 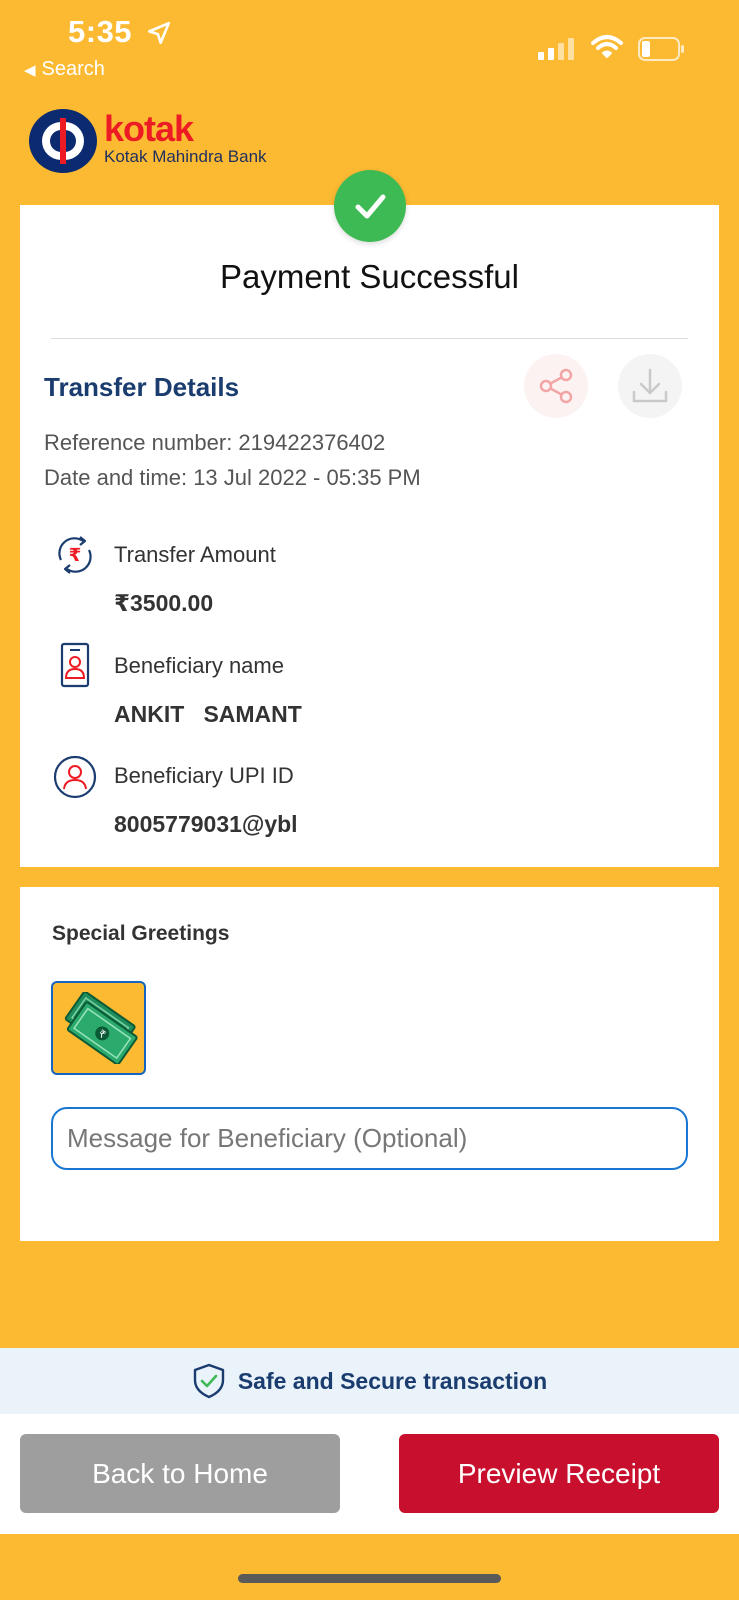 I want to click on success-check-icon, so click(x=370, y=206).